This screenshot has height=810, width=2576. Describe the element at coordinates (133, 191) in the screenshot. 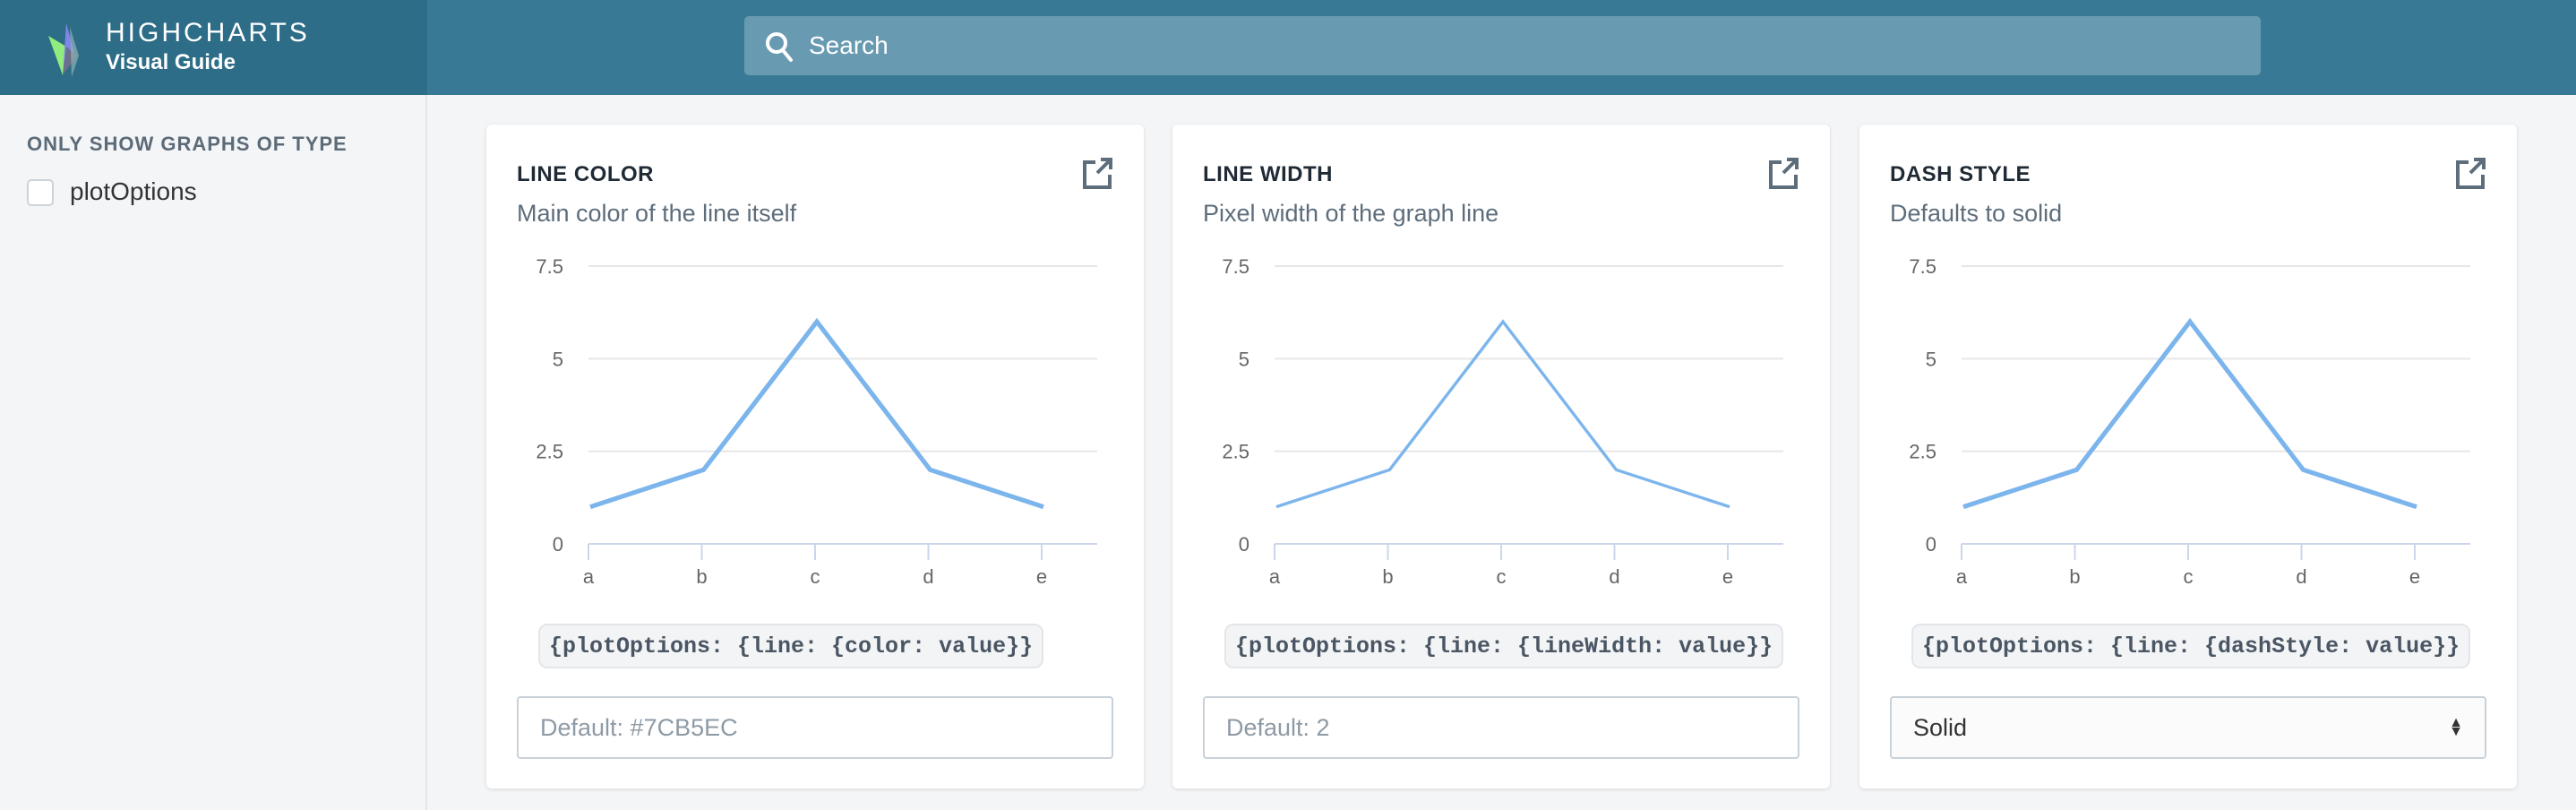

I see `plotoptions-label: plotOptions` at that location.